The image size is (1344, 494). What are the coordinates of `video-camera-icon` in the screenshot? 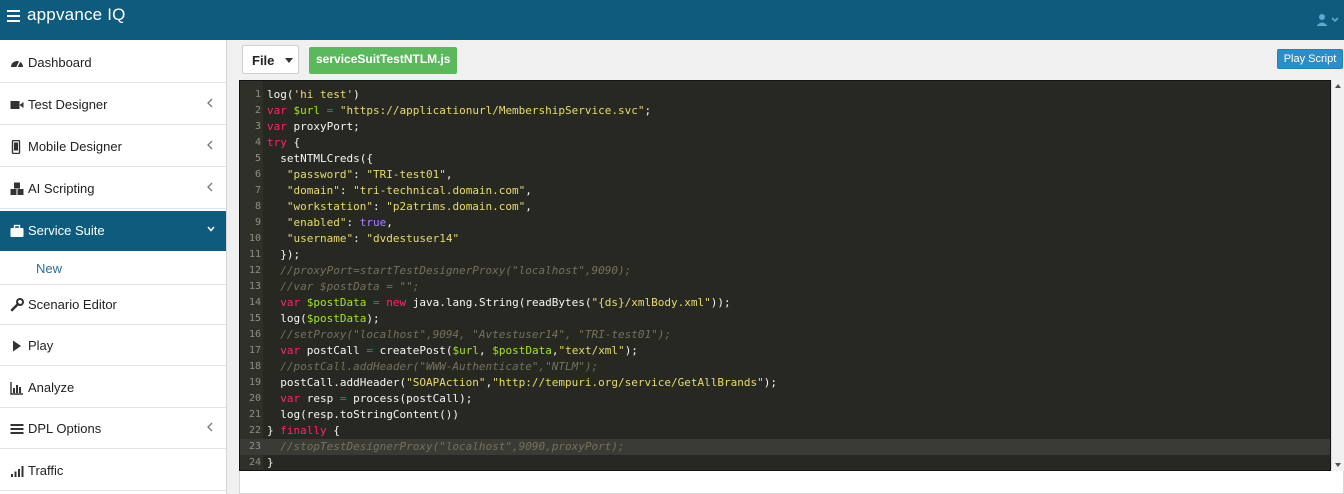 It's located at (17, 105).